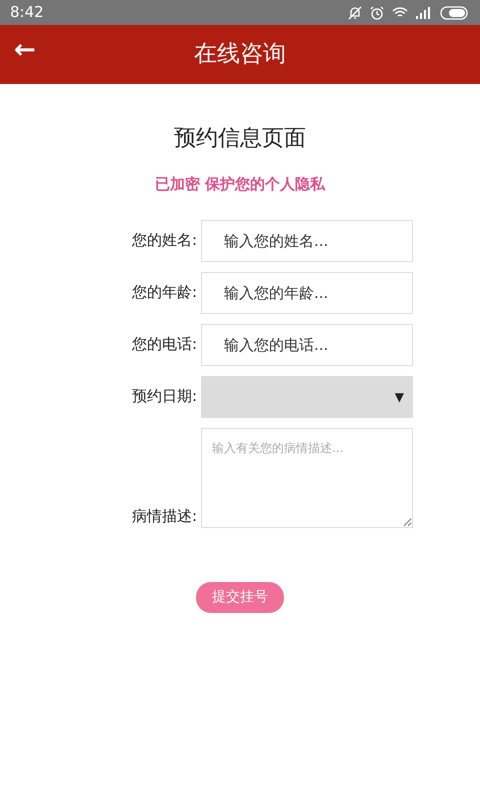 The image size is (480, 800). Describe the element at coordinates (240, 55) in the screenshot. I see `header-title: 在线咨询` at that location.